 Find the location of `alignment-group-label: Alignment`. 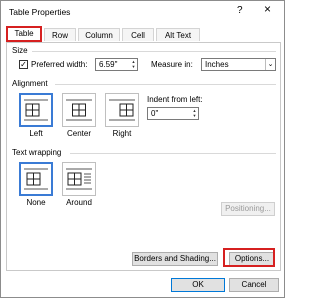

alignment-group-label: Alignment is located at coordinates (30, 83).